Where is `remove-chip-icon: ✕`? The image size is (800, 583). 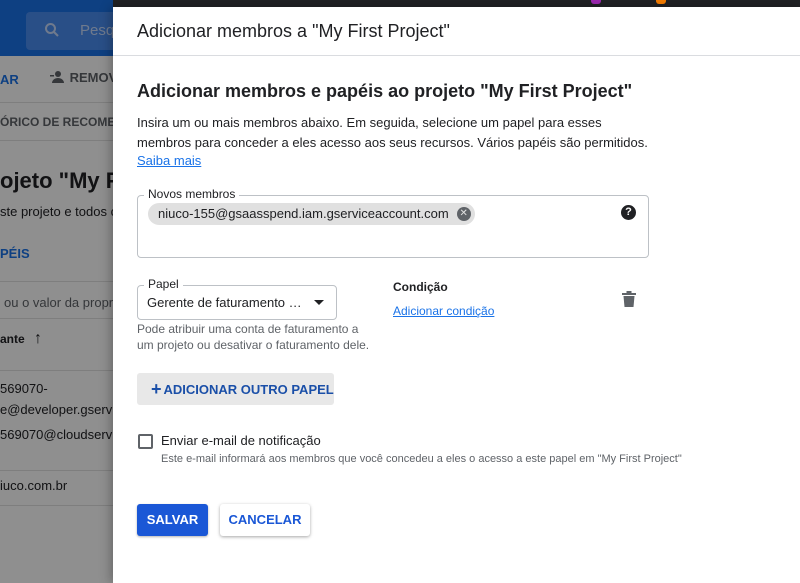 remove-chip-icon: ✕ is located at coordinates (463, 214).